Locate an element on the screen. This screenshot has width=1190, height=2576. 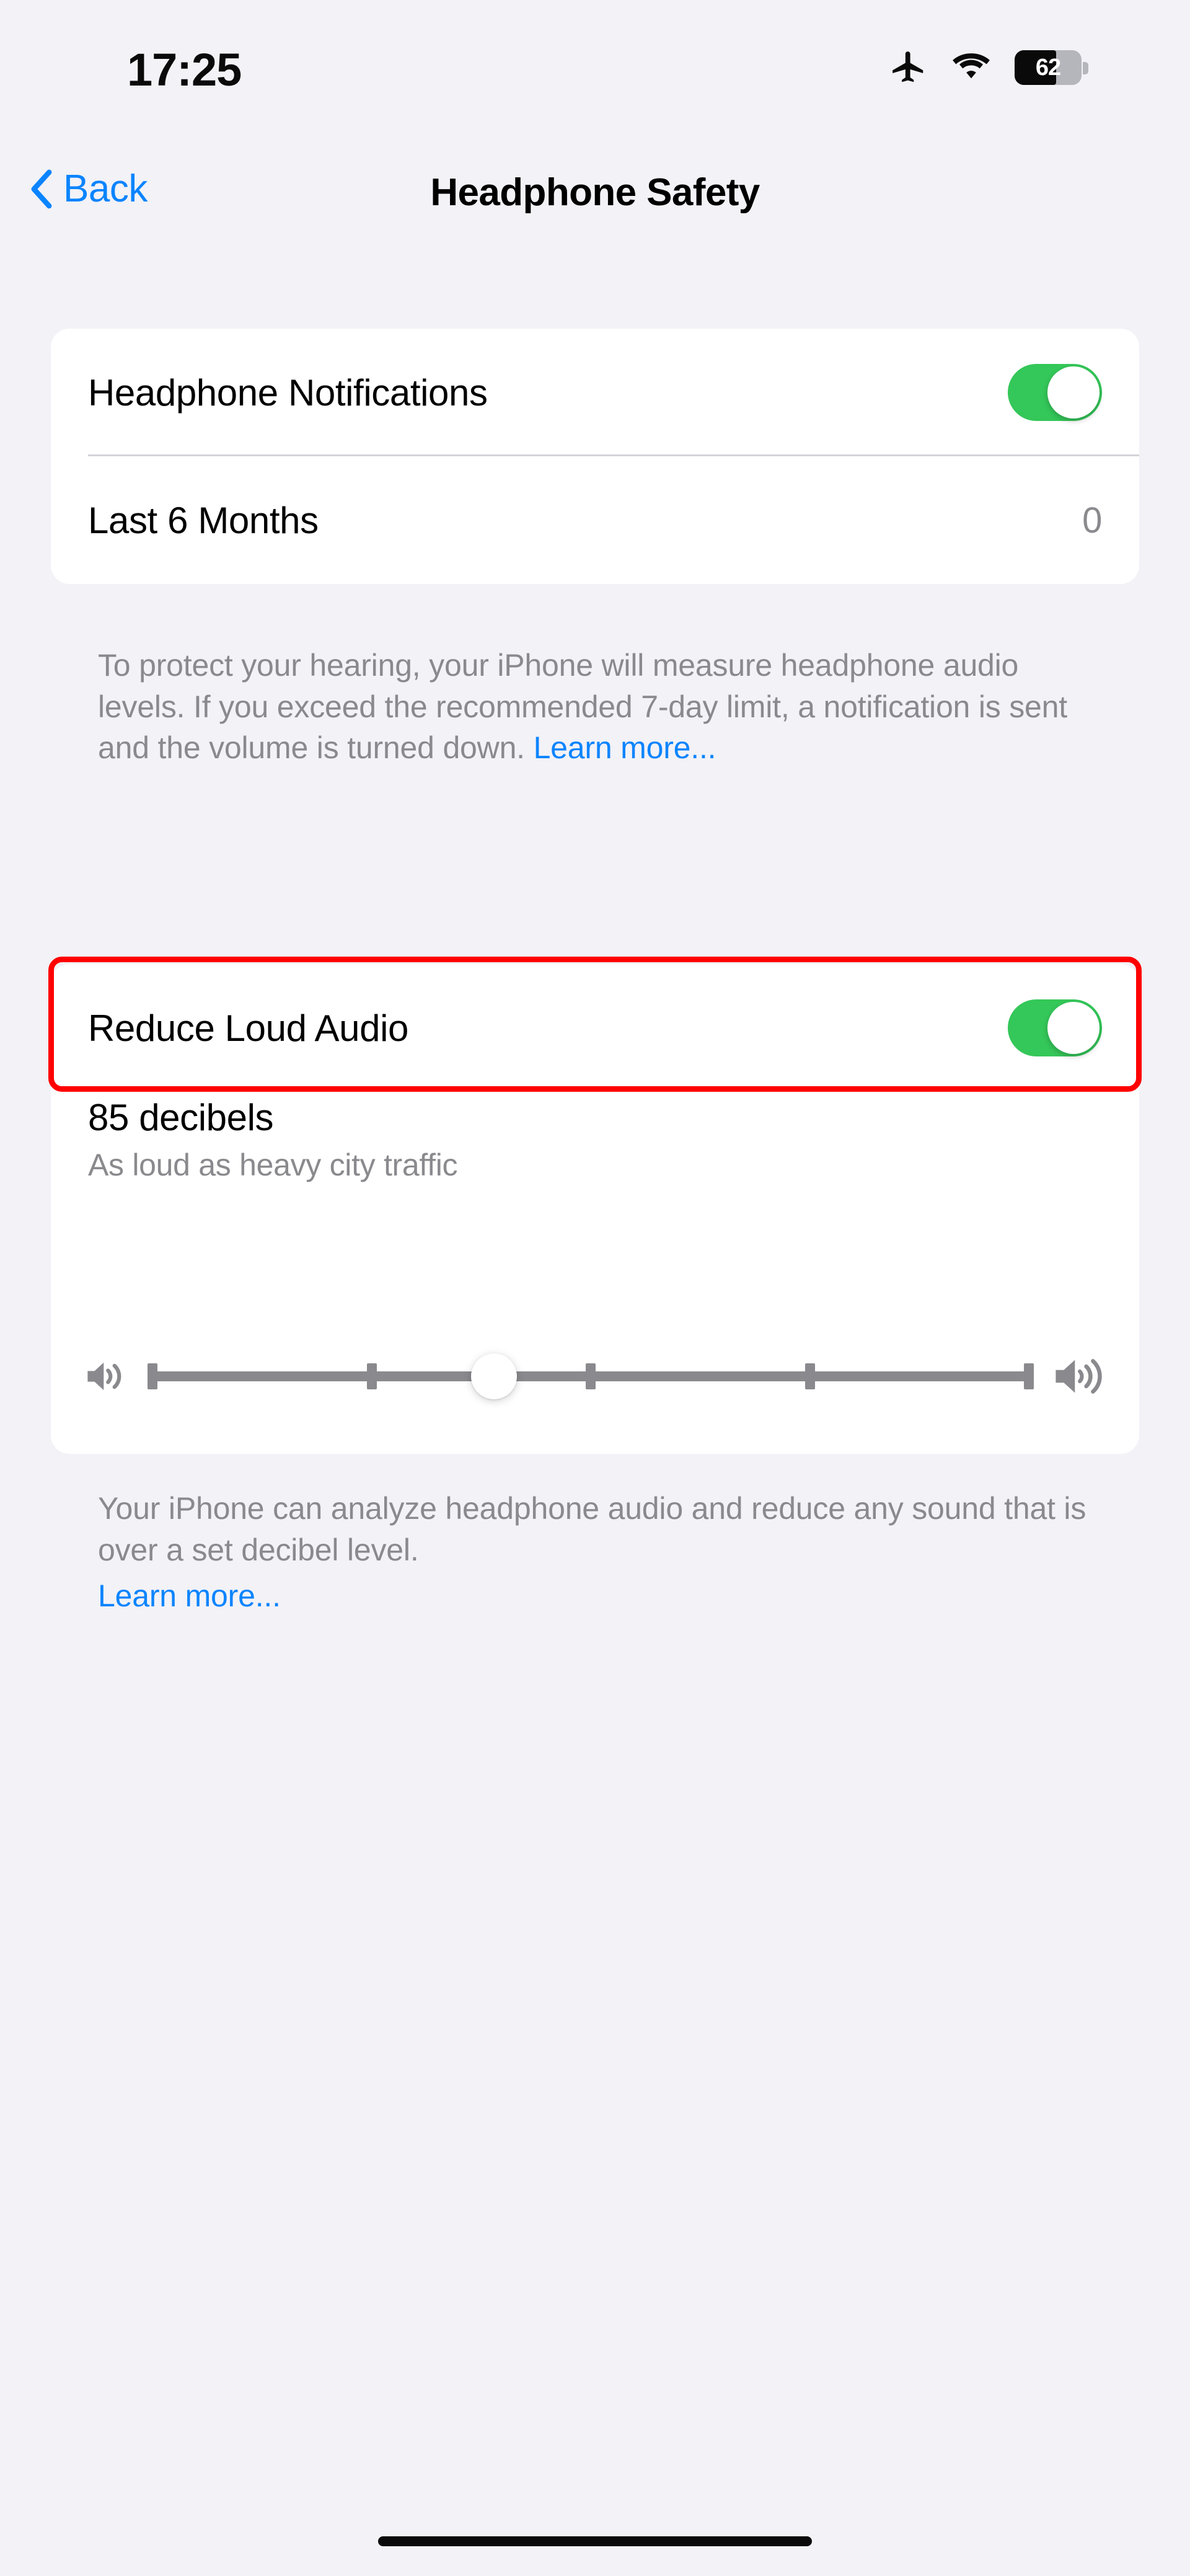
speaker-low-icon is located at coordinates (106, 1377).